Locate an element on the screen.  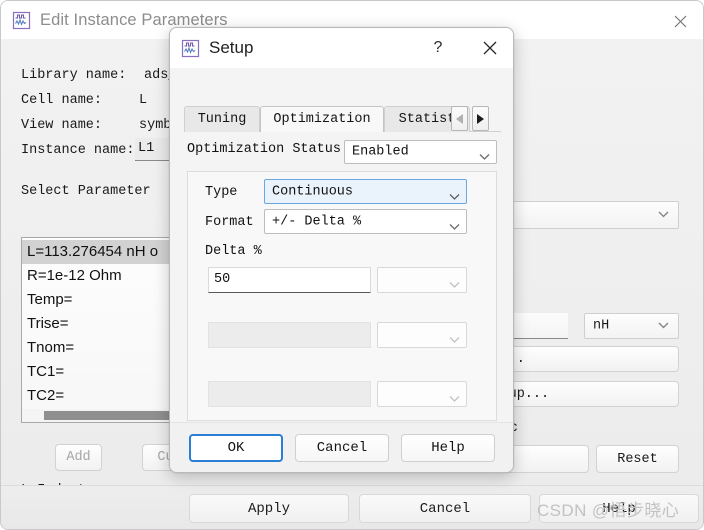
cell-name-label: Cell name: is located at coordinates (62, 100).